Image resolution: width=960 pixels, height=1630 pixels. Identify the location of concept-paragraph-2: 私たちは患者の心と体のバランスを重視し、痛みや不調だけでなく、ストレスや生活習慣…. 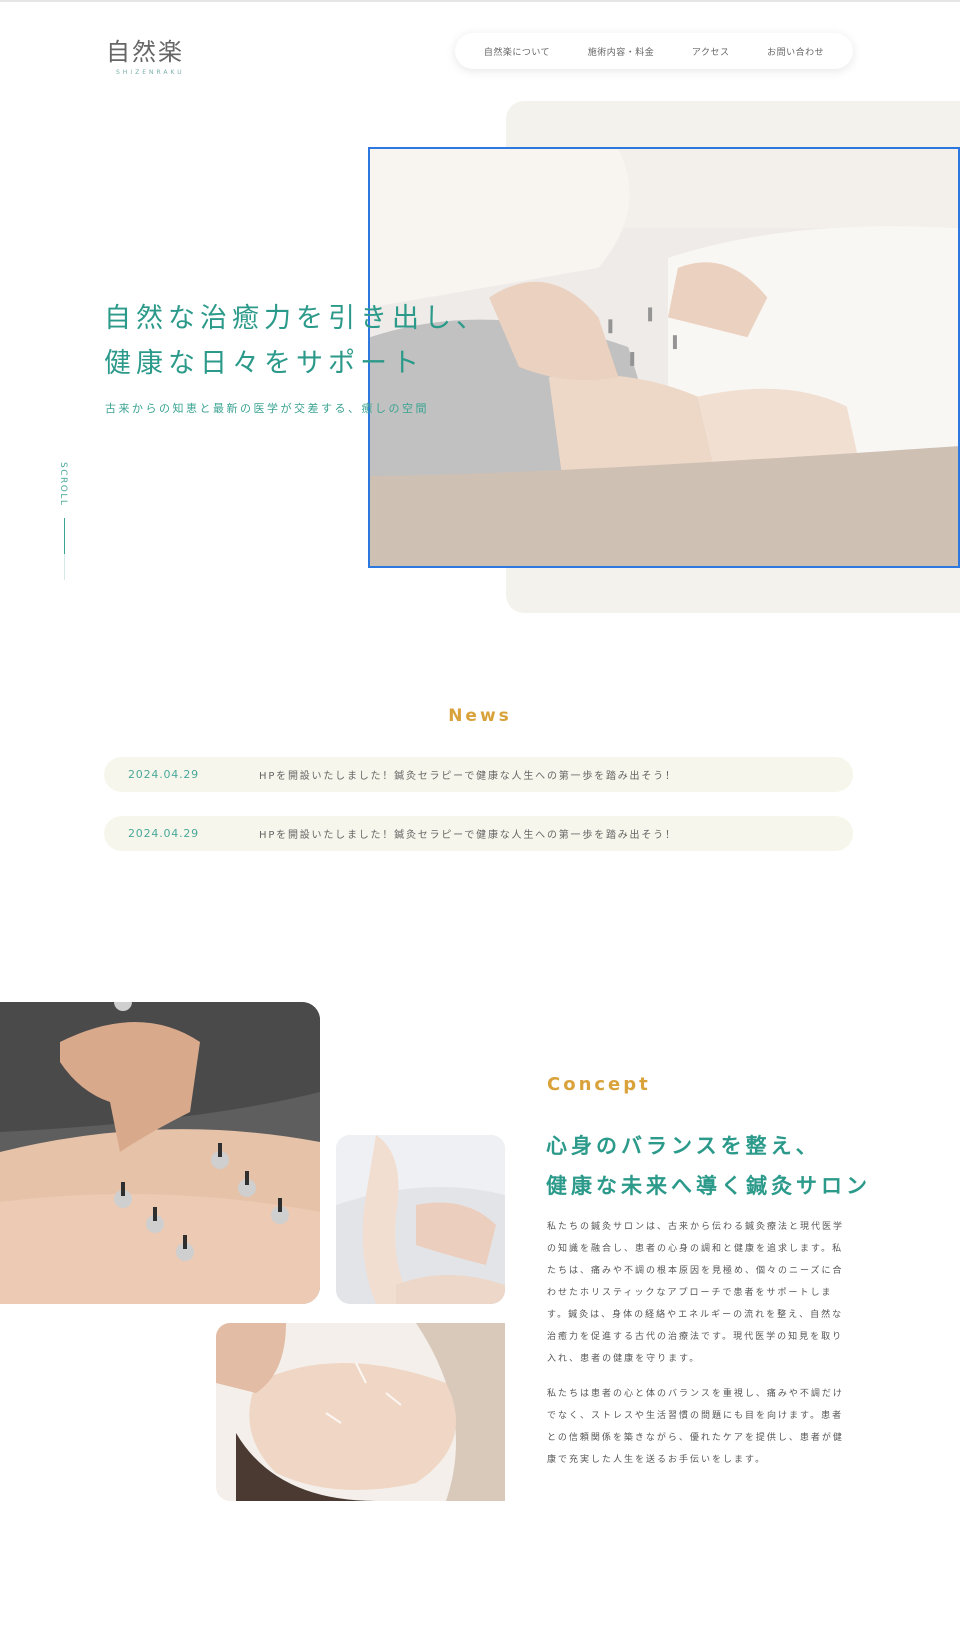
(695, 1427).